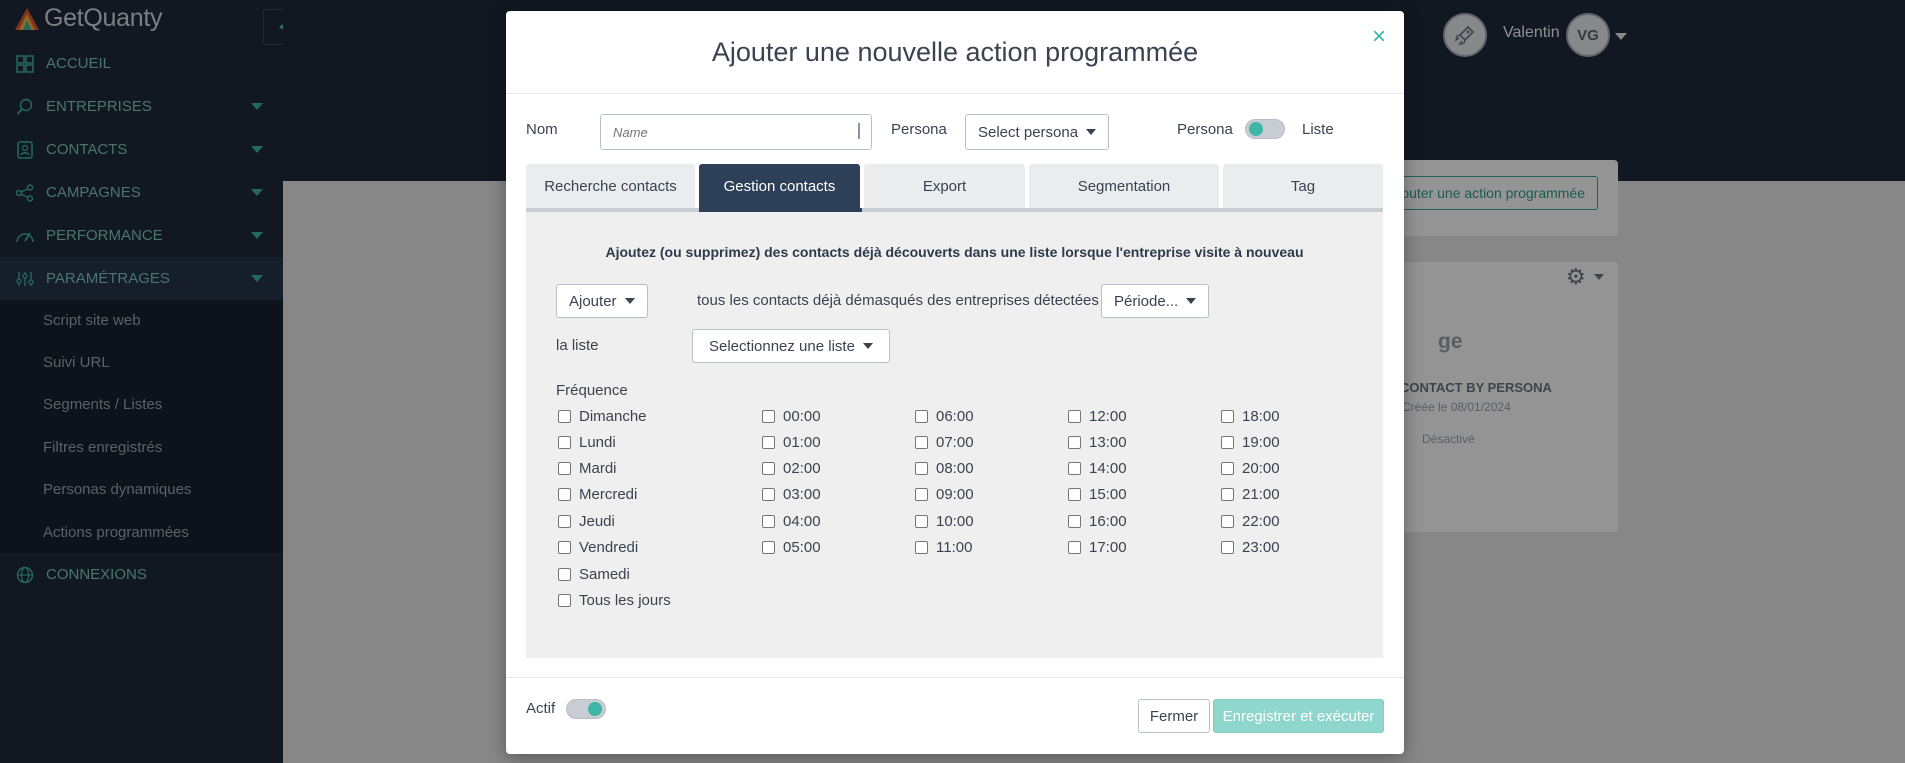  Describe the element at coordinates (944, 494) in the screenshot. I see `hour-checkbox: 09:00` at that location.